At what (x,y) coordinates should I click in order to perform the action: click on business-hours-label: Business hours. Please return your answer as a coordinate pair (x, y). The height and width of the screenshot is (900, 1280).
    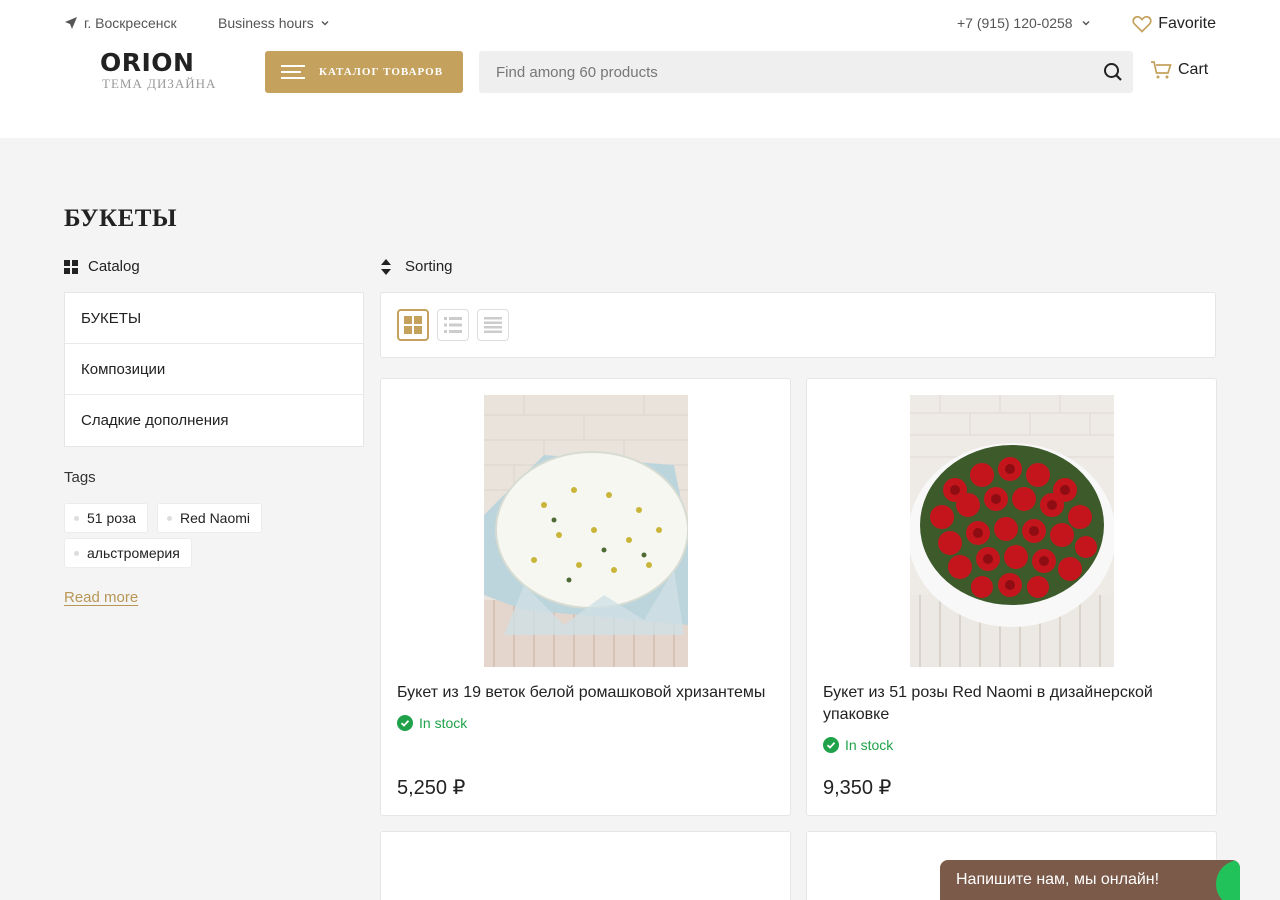
    Looking at the image, I should click on (266, 23).